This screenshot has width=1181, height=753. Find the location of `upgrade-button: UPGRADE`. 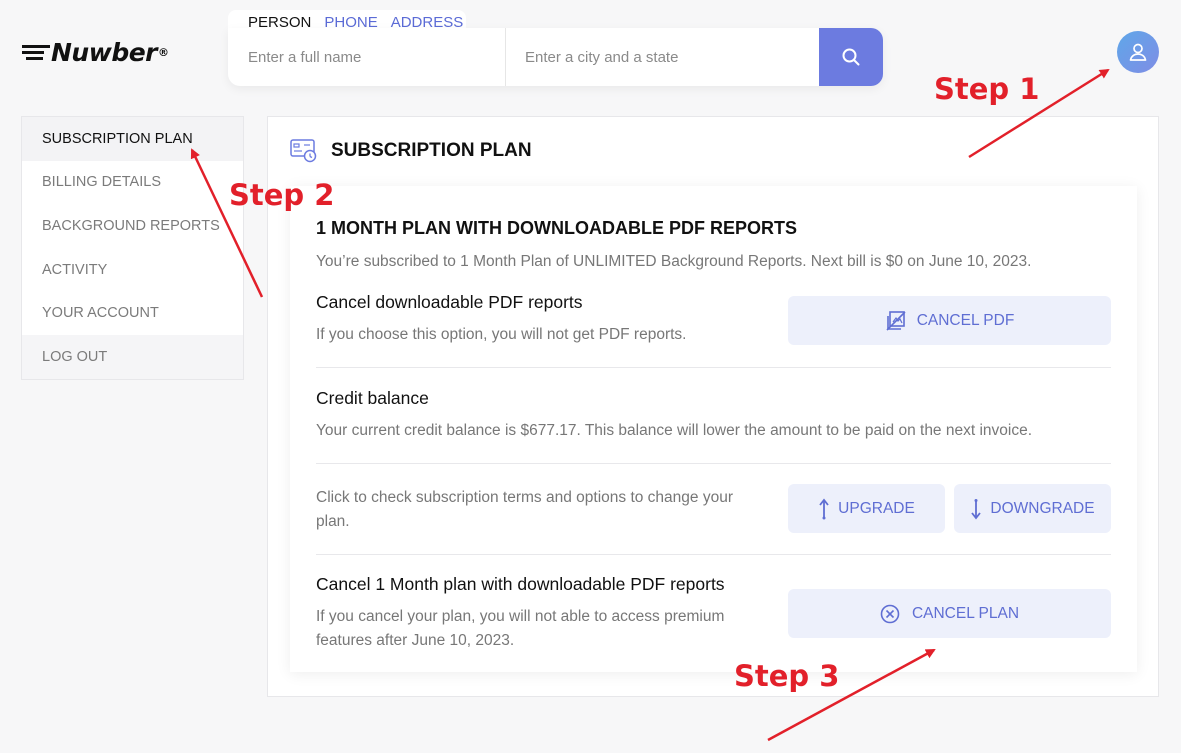

upgrade-button: UPGRADE is located at coordinates (866, 508).